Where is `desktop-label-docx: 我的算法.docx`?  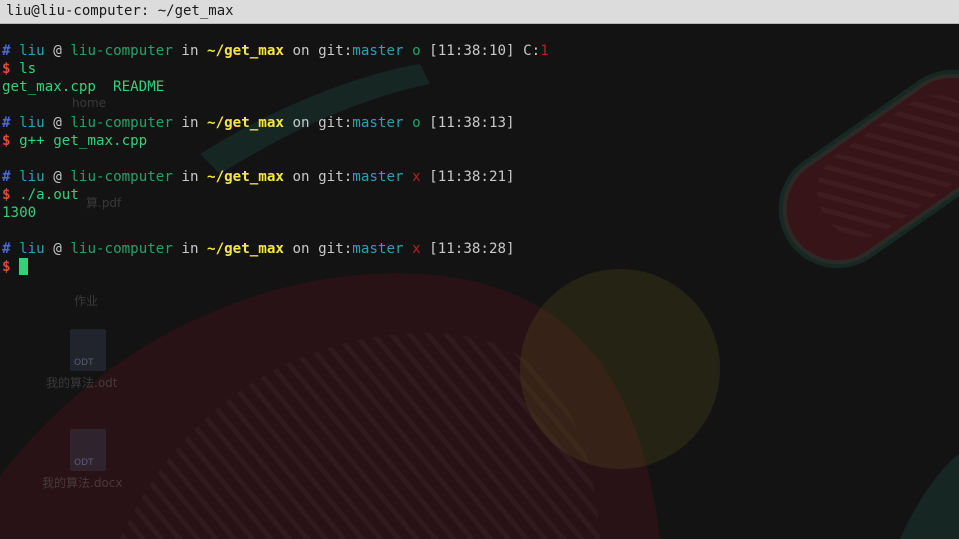 desktop-label-docx: 我的算法.docx is located at coordinates (82, 483).